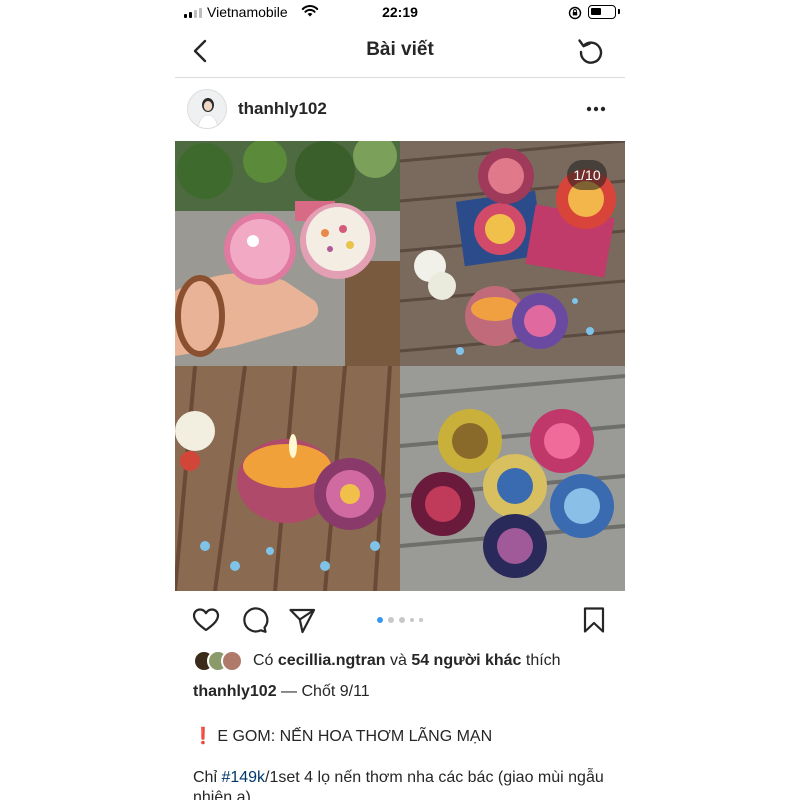 This screenshot has width=800, height=800. Describe the element at coordinates (323, 691) in the screenshot. I see `caption-title: — Chốt 9/11` at that location.